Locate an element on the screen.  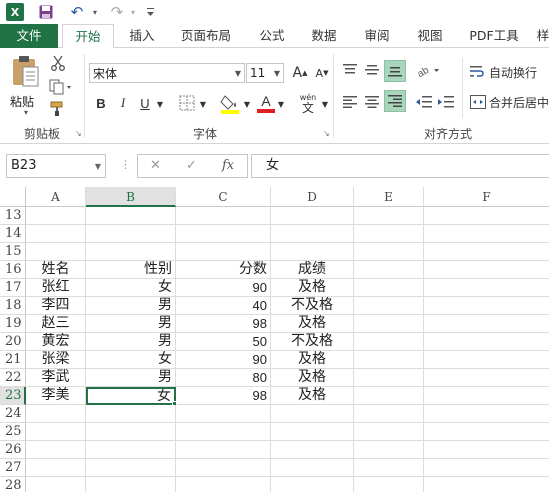
merge-center-button: 合并后居中 is located at coordinates (509, 102).